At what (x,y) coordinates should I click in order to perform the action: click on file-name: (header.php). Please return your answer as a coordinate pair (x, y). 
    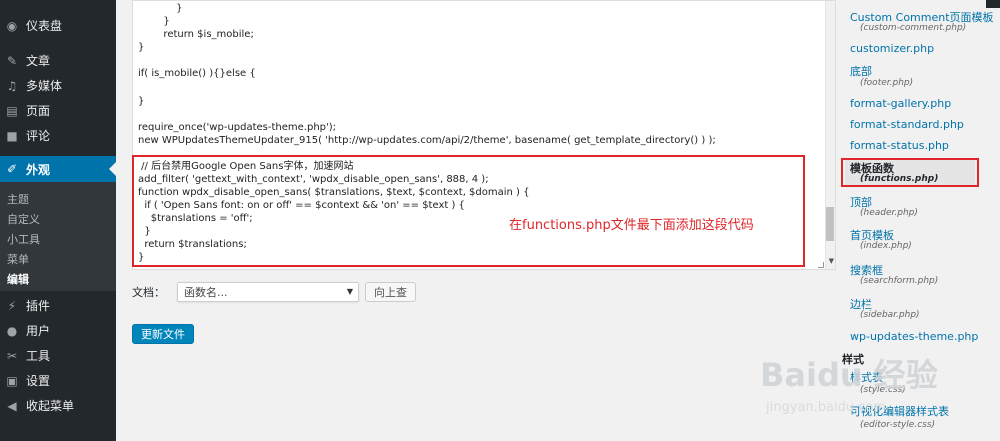
    Looking at the image, I should click on (889, 213).